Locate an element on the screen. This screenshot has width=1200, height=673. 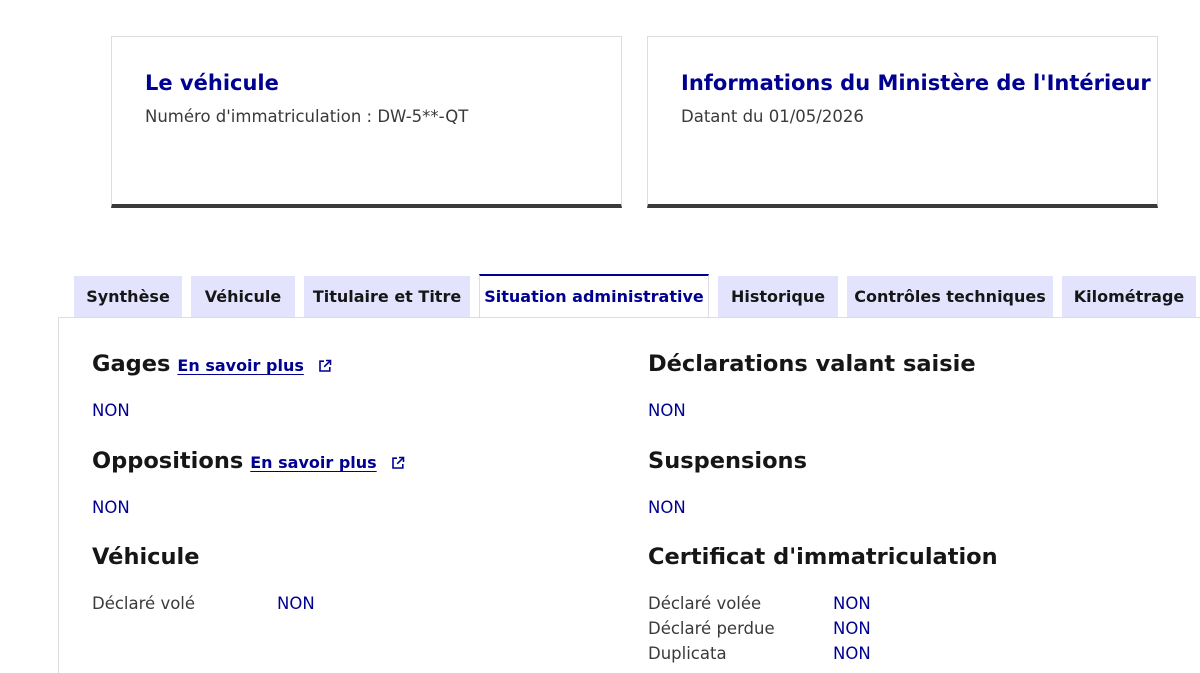
certificat-title: Certificat d'immatriculation is located at coordinates (823, 557).